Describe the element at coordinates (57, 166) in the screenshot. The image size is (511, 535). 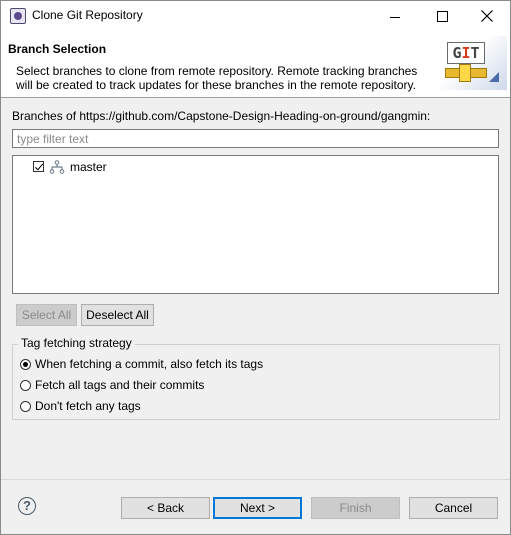
I see `branch-icon` at that location.